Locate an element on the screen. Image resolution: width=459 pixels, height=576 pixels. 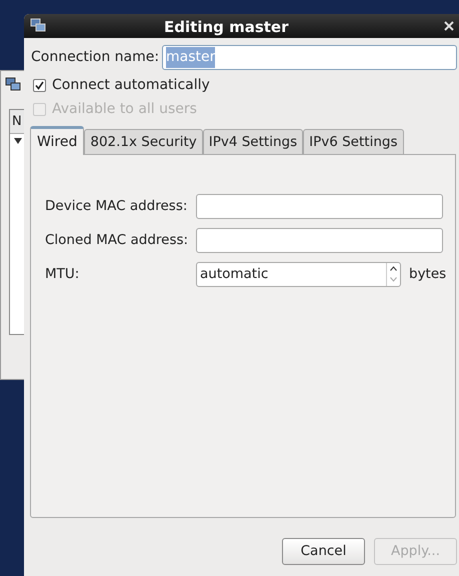
window-title: Editing master is located at coordinates (226, 27).